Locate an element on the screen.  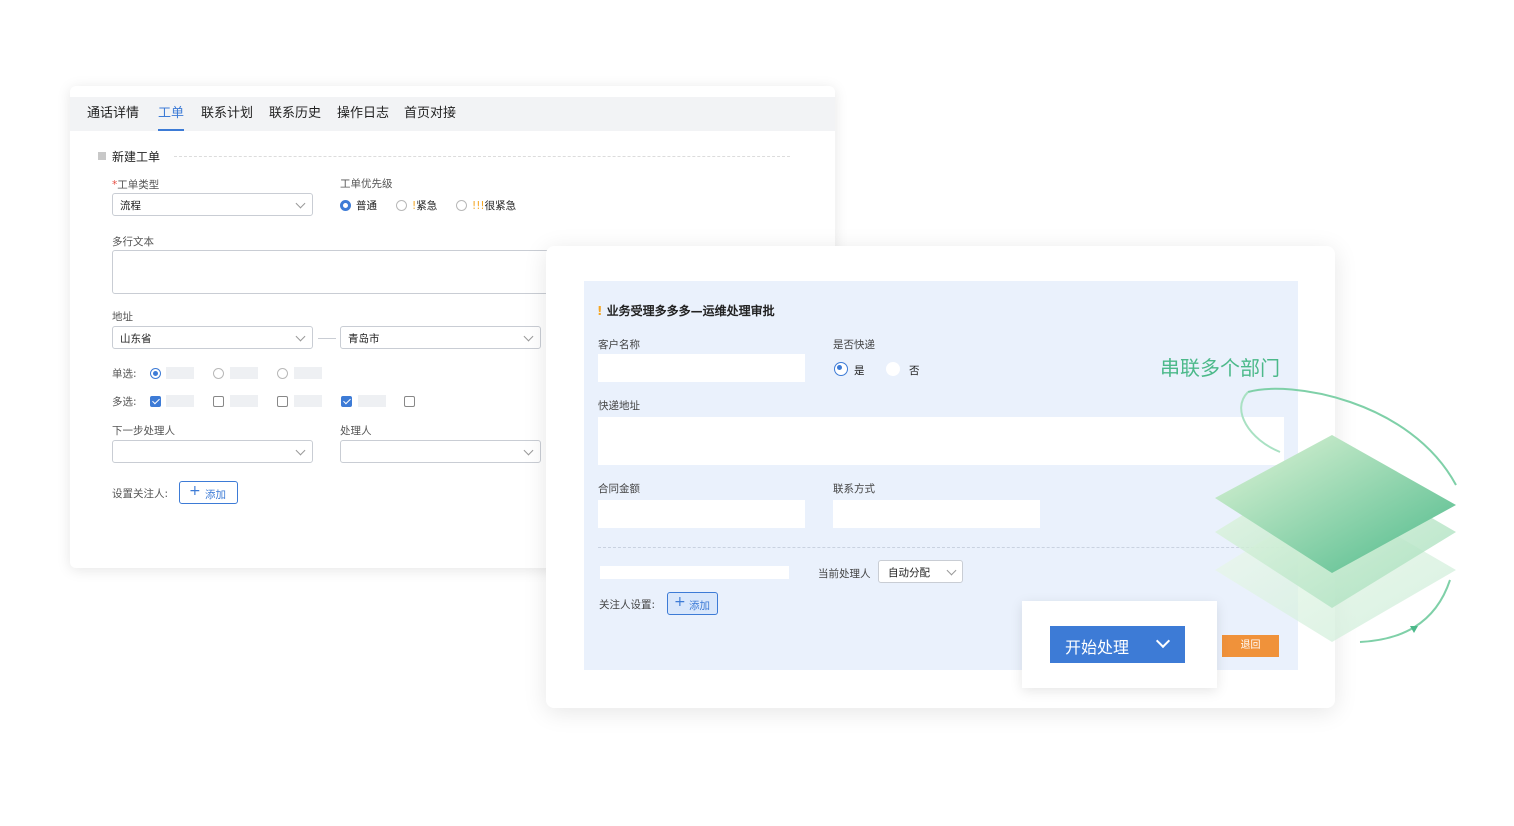
section-divider is located at coordinates (482, 156).